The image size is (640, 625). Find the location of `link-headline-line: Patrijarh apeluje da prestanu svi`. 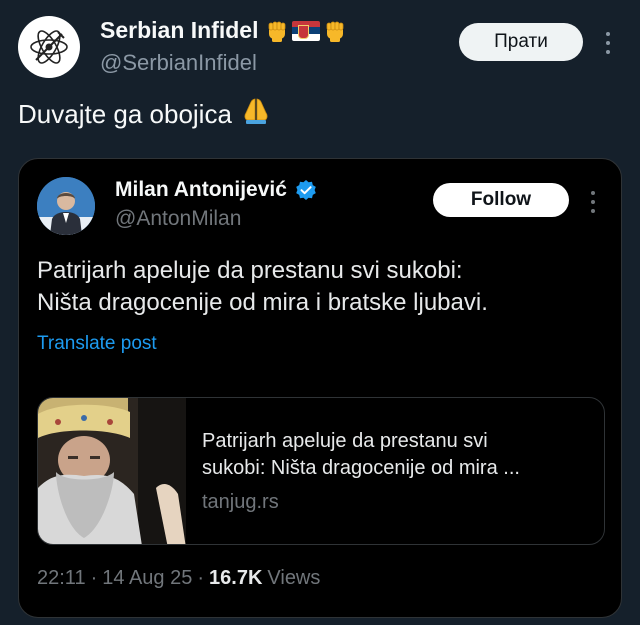

link-headline-line: Patrijarh apeluje da prestanu svi is located at coordinates (345, 441).